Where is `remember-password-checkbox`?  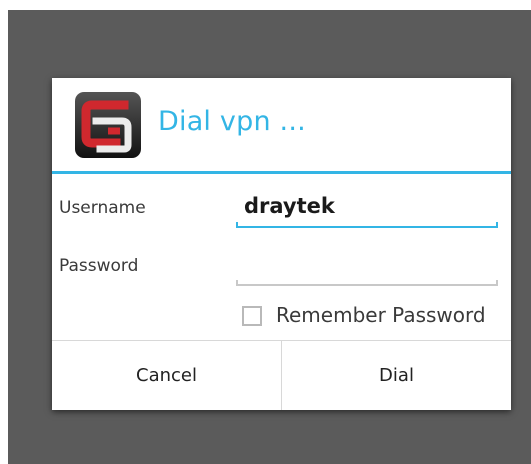 remember-password-checkbox is located at coordinates (252, 316).